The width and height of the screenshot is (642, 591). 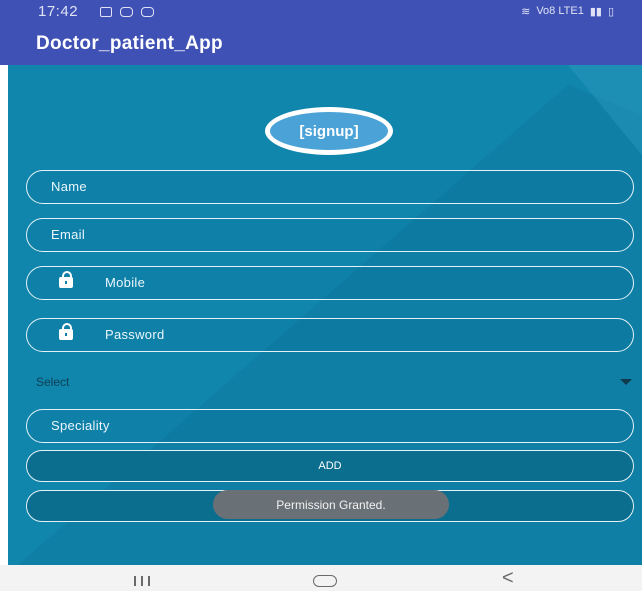 What do you see at coordinates (125, 282) in the screenshot?
I see `mobile-placeholder: Mobile` at bounding box center [125, 282].